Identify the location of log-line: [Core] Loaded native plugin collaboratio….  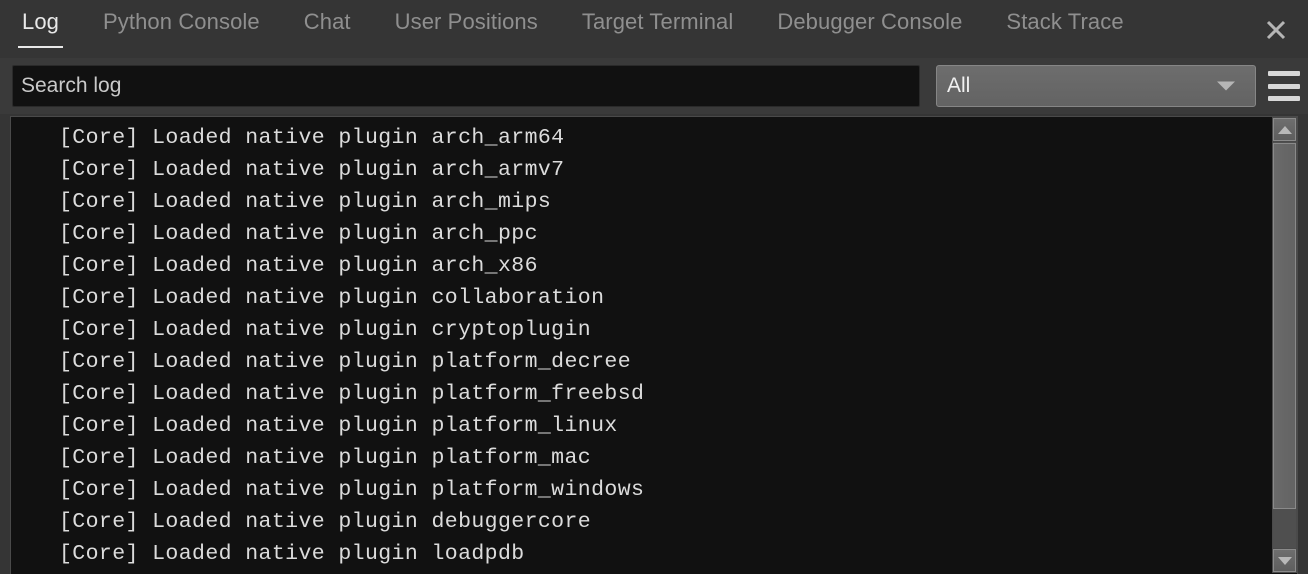
(332, 298).